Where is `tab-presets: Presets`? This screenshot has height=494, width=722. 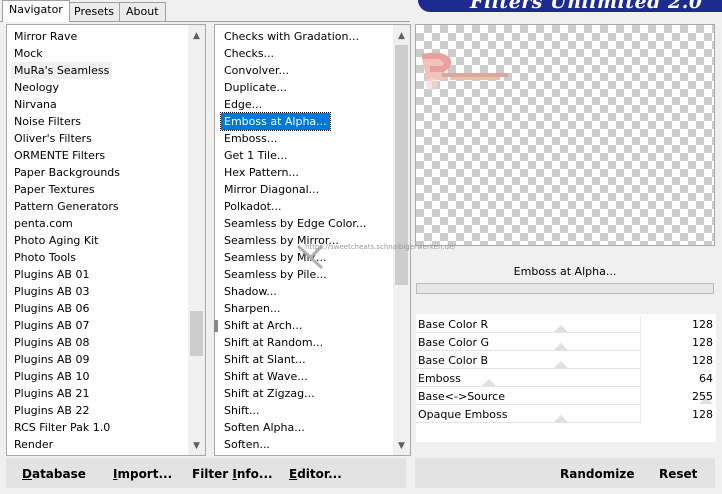 tab-presets: Presets is located at coordinates (94, 11).